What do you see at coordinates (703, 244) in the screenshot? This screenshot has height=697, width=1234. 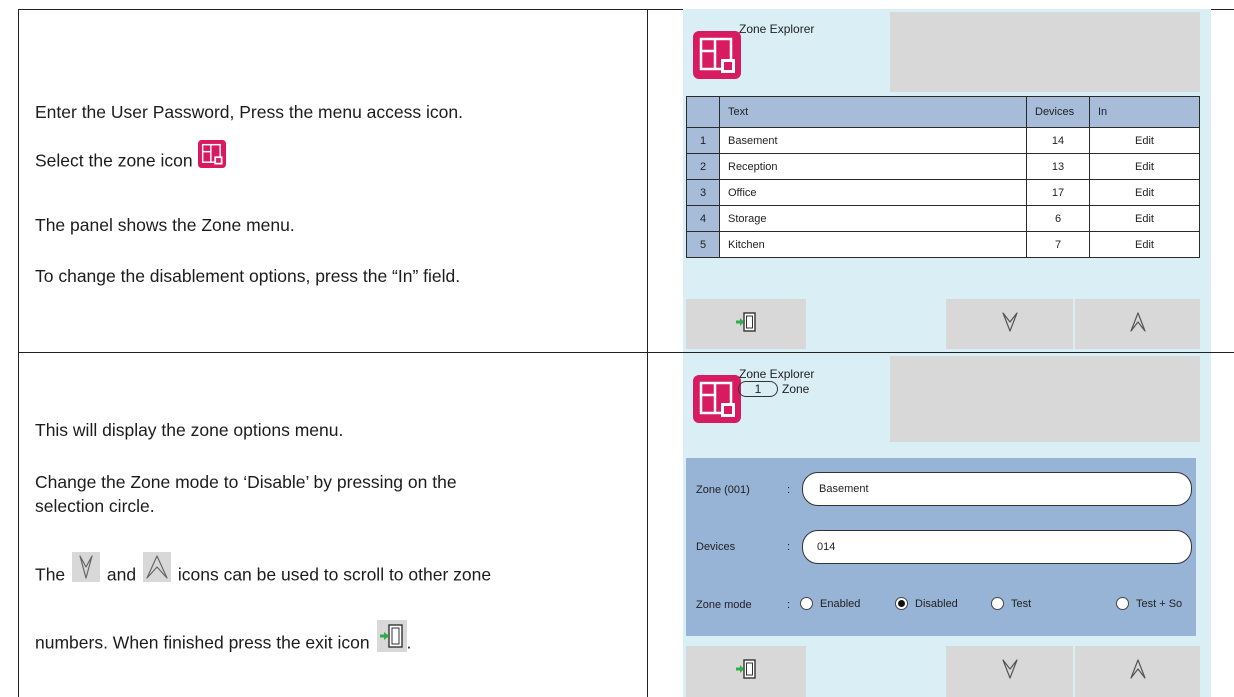 I see `row-number: 5` at bounding box center [703, 244].